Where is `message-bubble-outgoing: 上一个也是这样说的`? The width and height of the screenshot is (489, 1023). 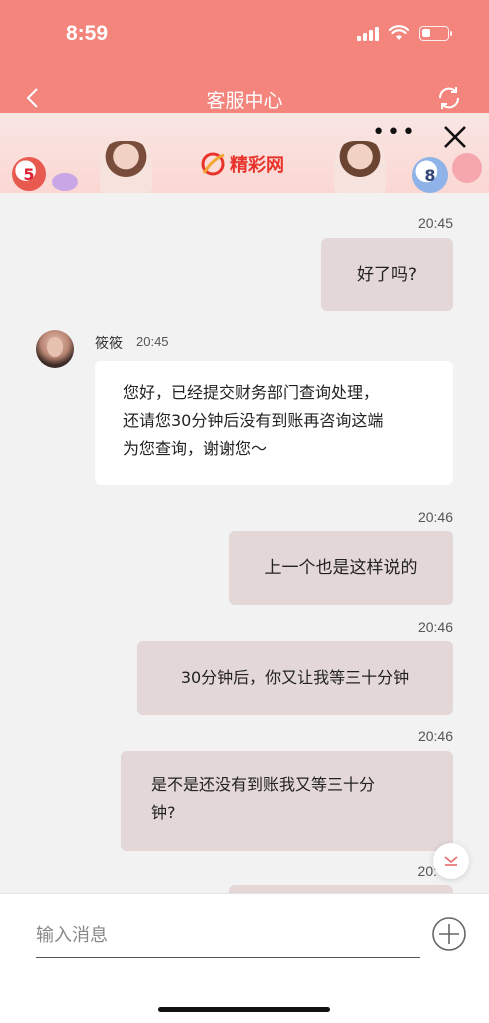 message-bubble-outgoing: 上一个也是这样说的 is located at coordinates (341, 568).